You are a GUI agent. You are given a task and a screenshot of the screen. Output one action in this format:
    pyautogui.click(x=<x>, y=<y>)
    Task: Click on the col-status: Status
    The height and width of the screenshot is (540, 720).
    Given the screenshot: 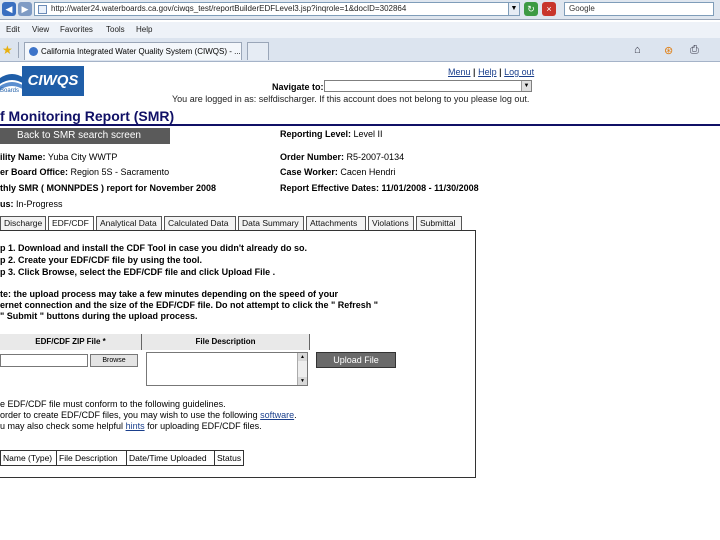 What is the action you would take?
    pyautogui.click(x=229, y=458)
    